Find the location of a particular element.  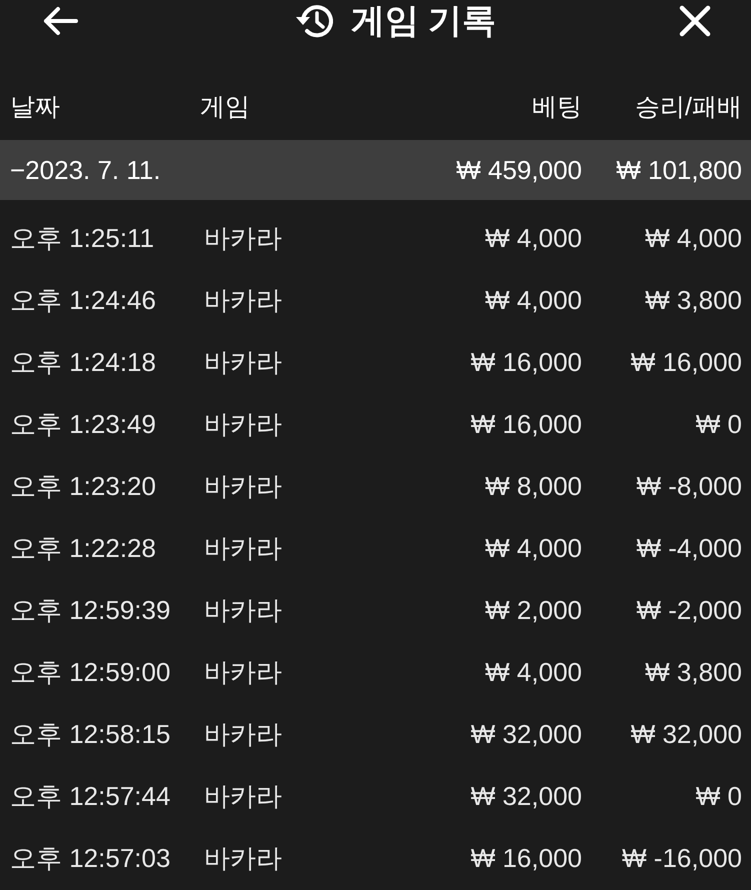

back-arrow-icon is located at coordinates (60, 21).